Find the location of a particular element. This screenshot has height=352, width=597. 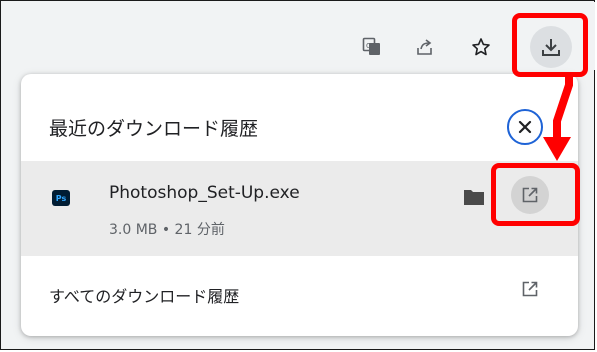

close-icon is located at coordinates (525, 127).